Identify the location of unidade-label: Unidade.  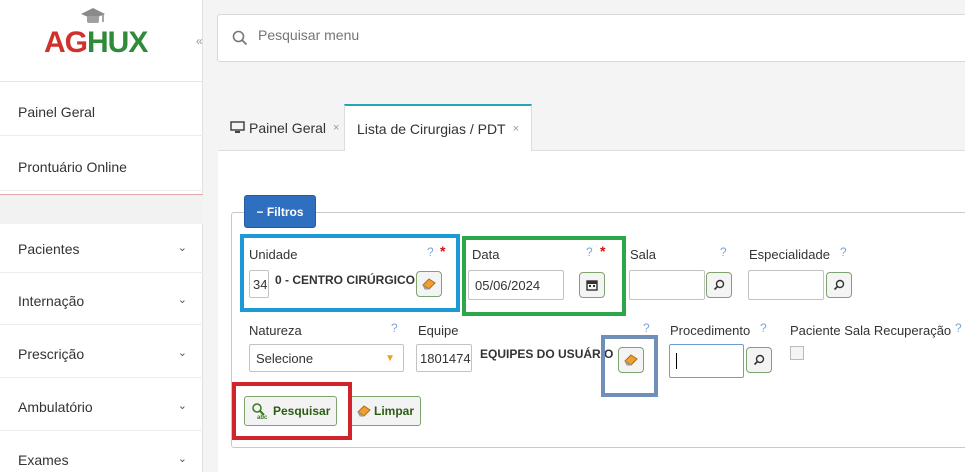
(273, 254).